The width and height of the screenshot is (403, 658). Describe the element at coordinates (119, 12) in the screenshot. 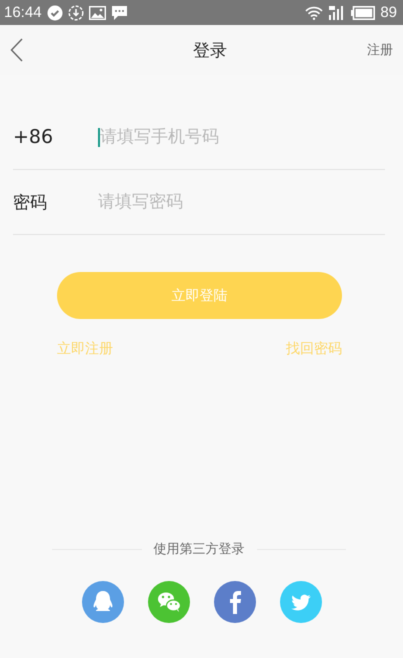

I see `message-icon` at that location.